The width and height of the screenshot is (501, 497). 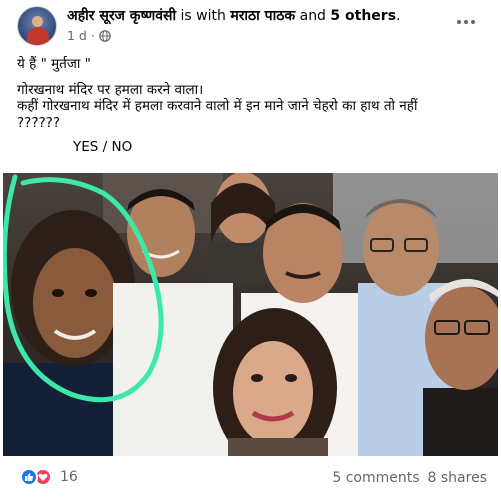 I want to click on author-avatar, so click(x=37, y=26).